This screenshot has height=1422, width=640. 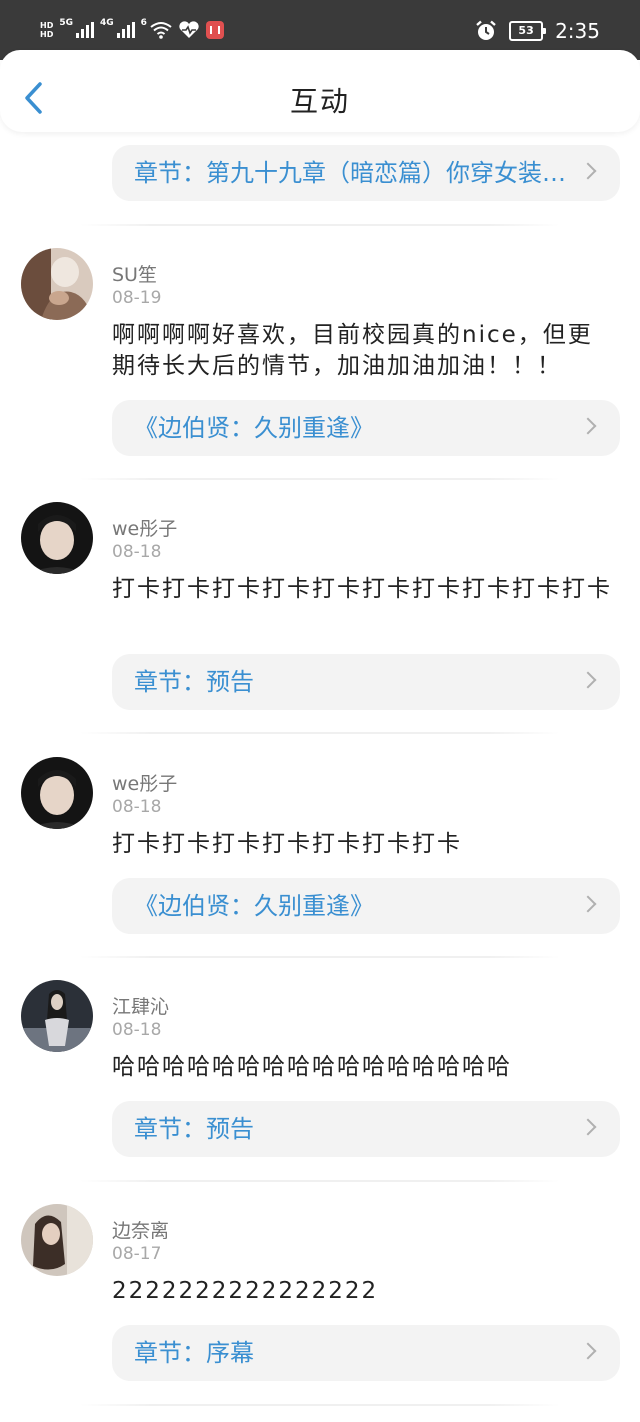 What do you see at coordinates (66, 23) in the screenshot?
I see `network-5g-label: 5G` at bounding box center [66, 23].